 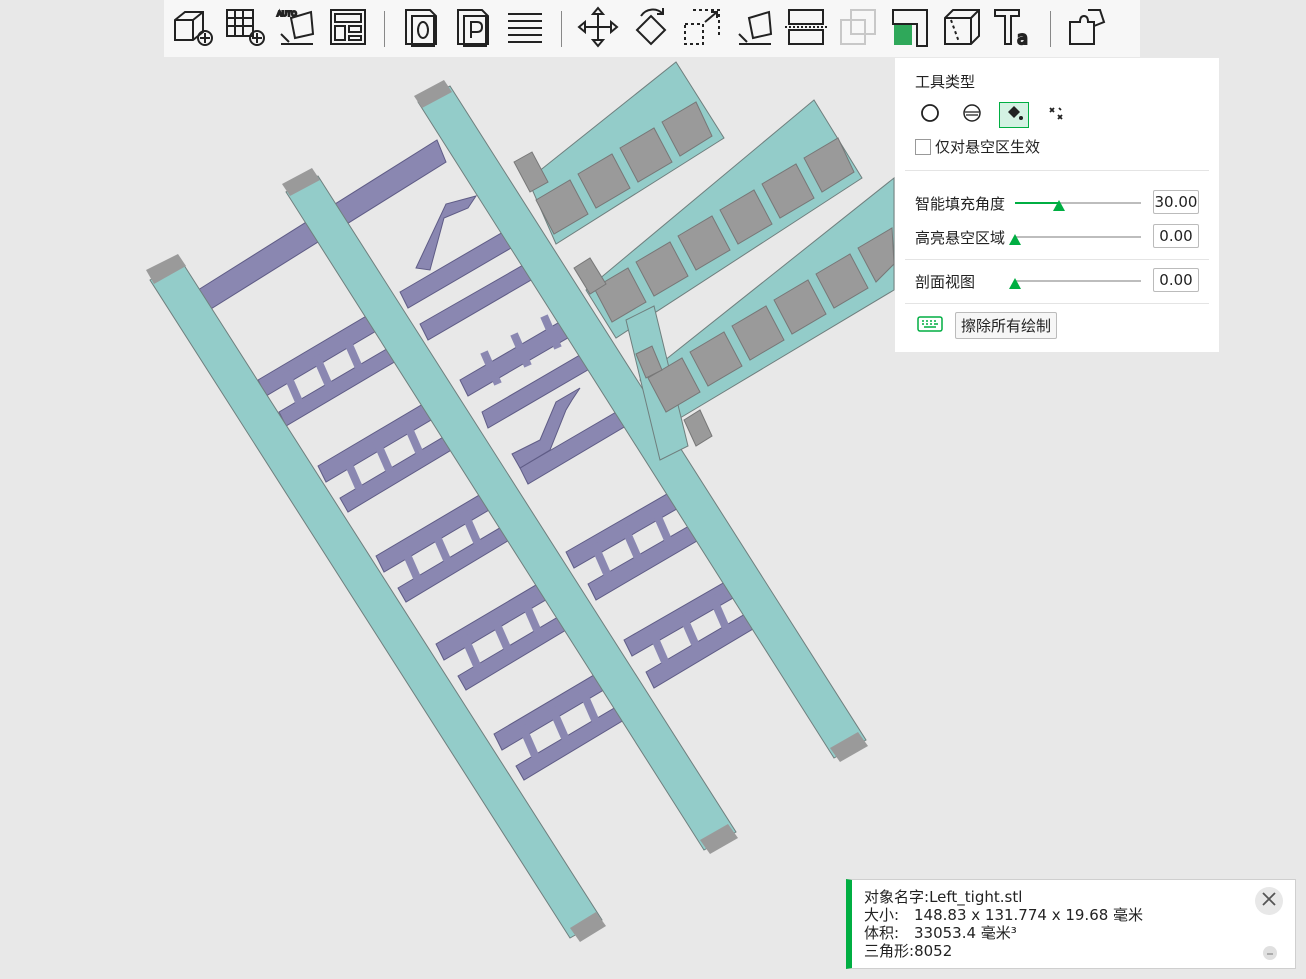 What do you see at coordinates (1176, 280) in the screenshot?
I see `section-view-input: 0.00` at bounding box center [1176, 280].